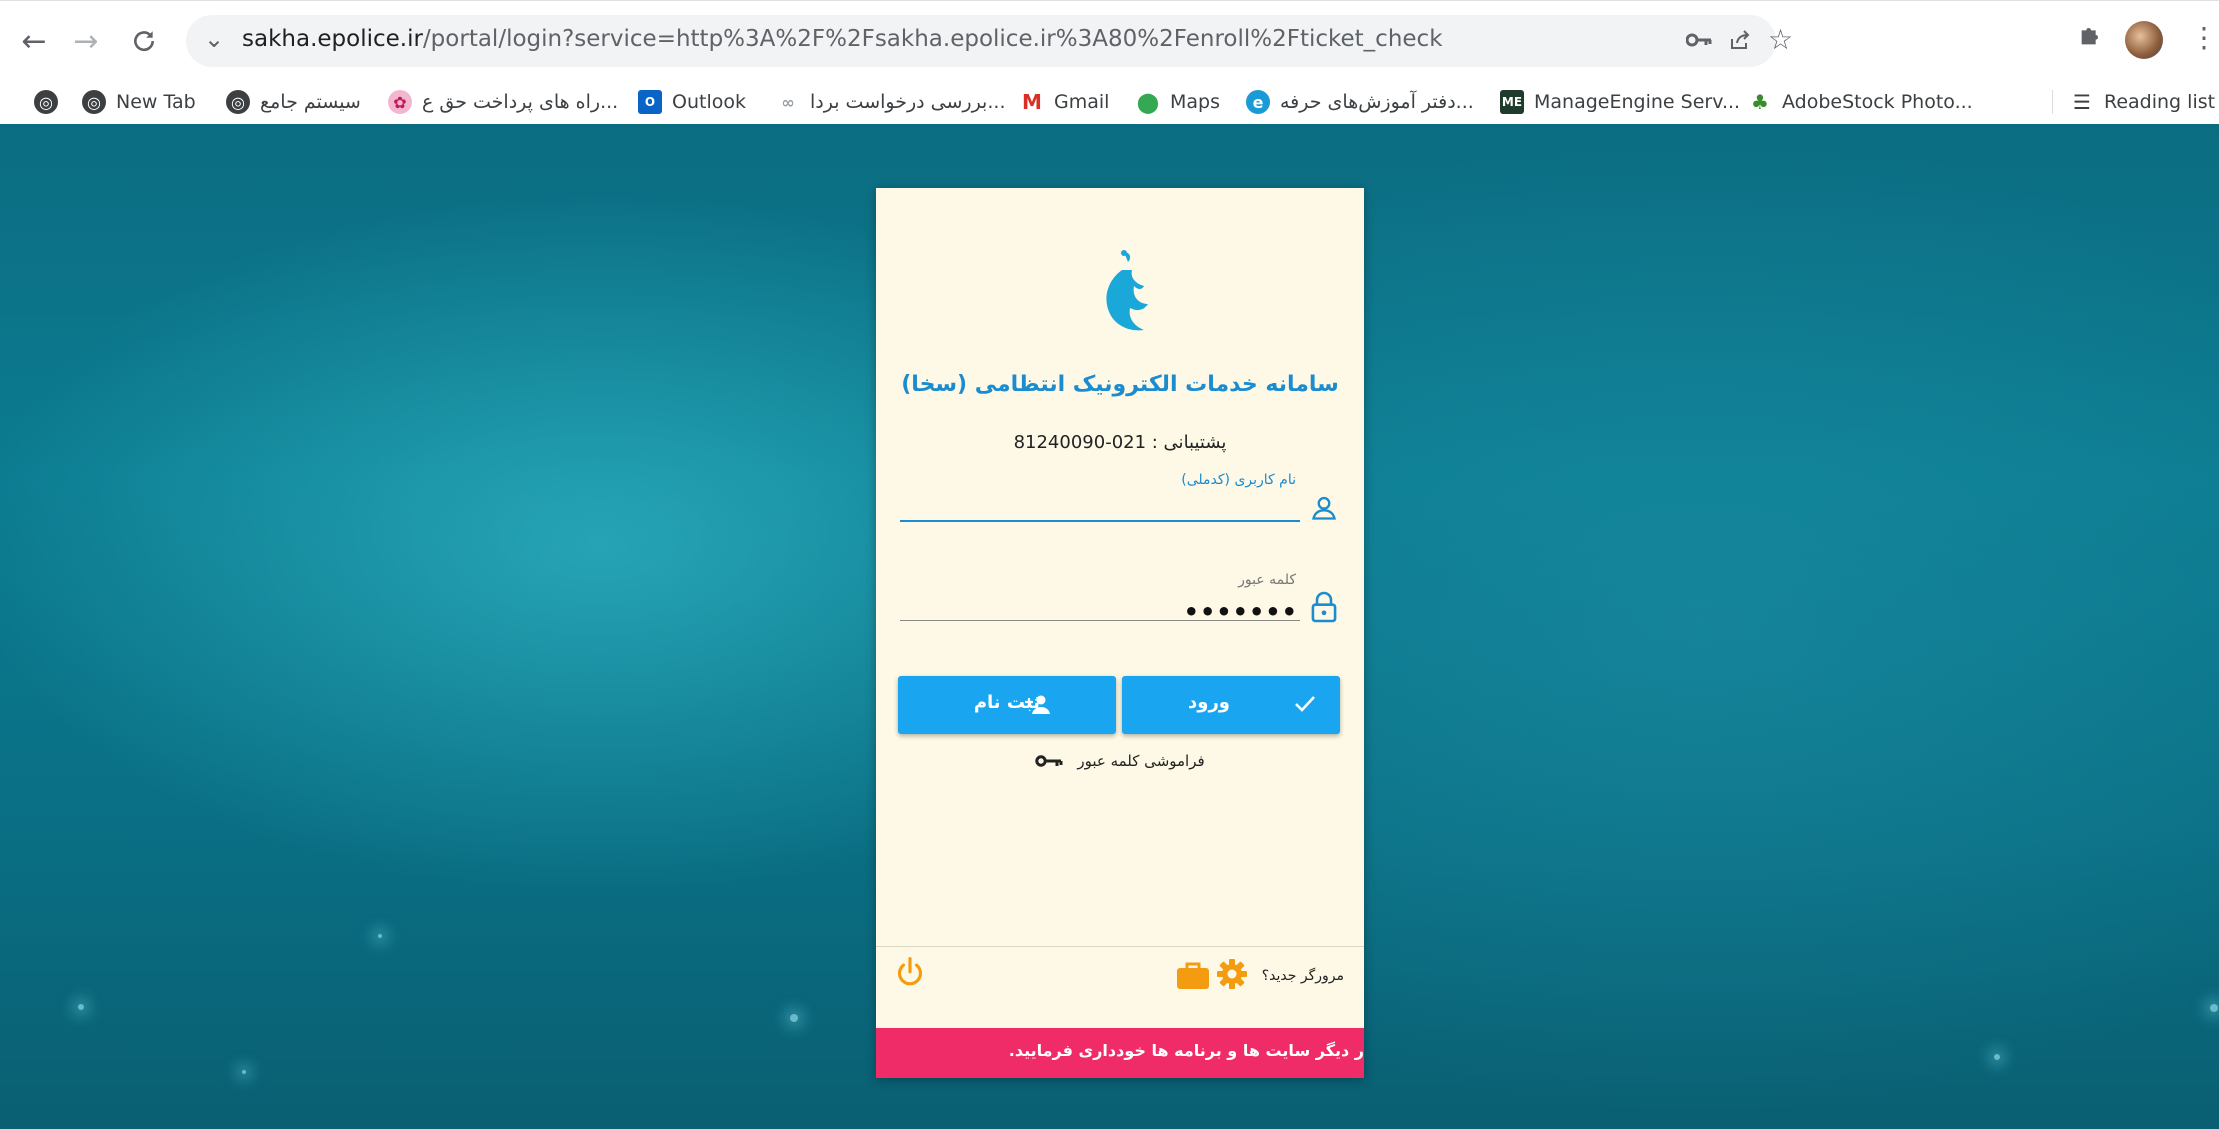  What do you see at coordinates (1760, 102) in the screenshot?
I see `adobe-icon: ♣` at bounding box center [1760, 102].